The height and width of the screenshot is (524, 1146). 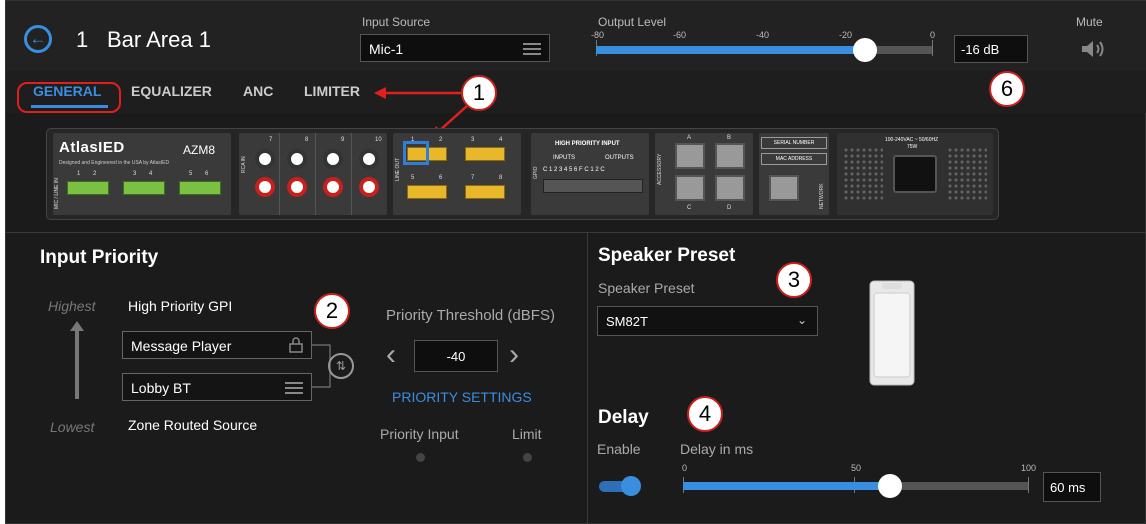 I want to click on channel-label: 1, so click(x=79, y=174).